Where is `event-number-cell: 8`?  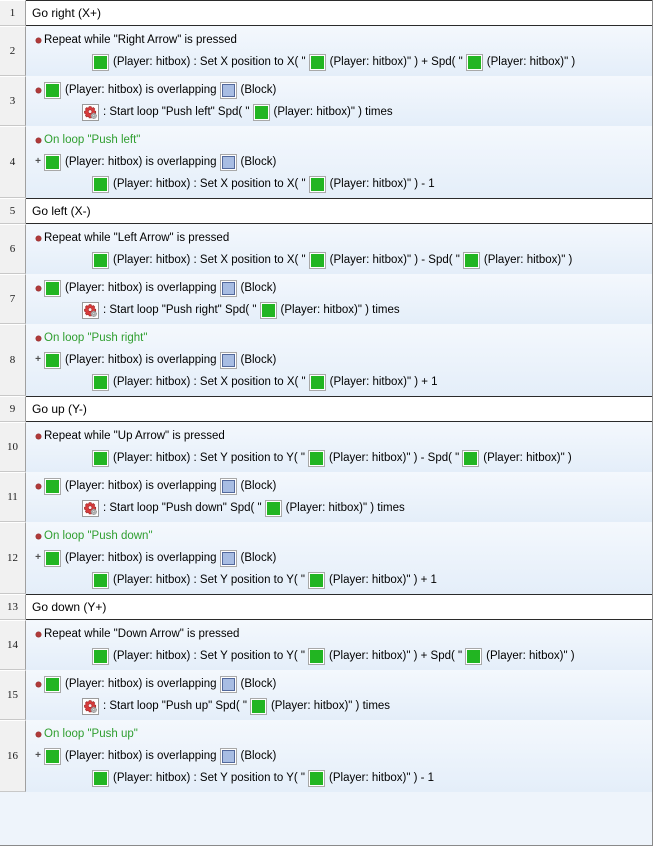 event-number-cell: 8 is located at coordinates (13, 360).